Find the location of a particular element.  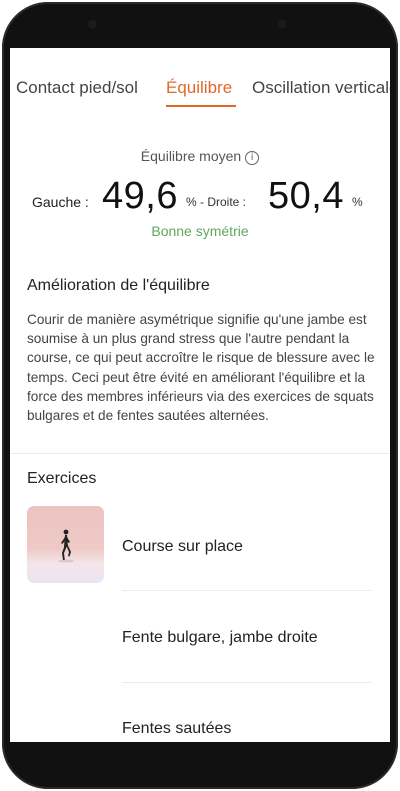

left-value: 49,6 is located at coordinates (140, 196).